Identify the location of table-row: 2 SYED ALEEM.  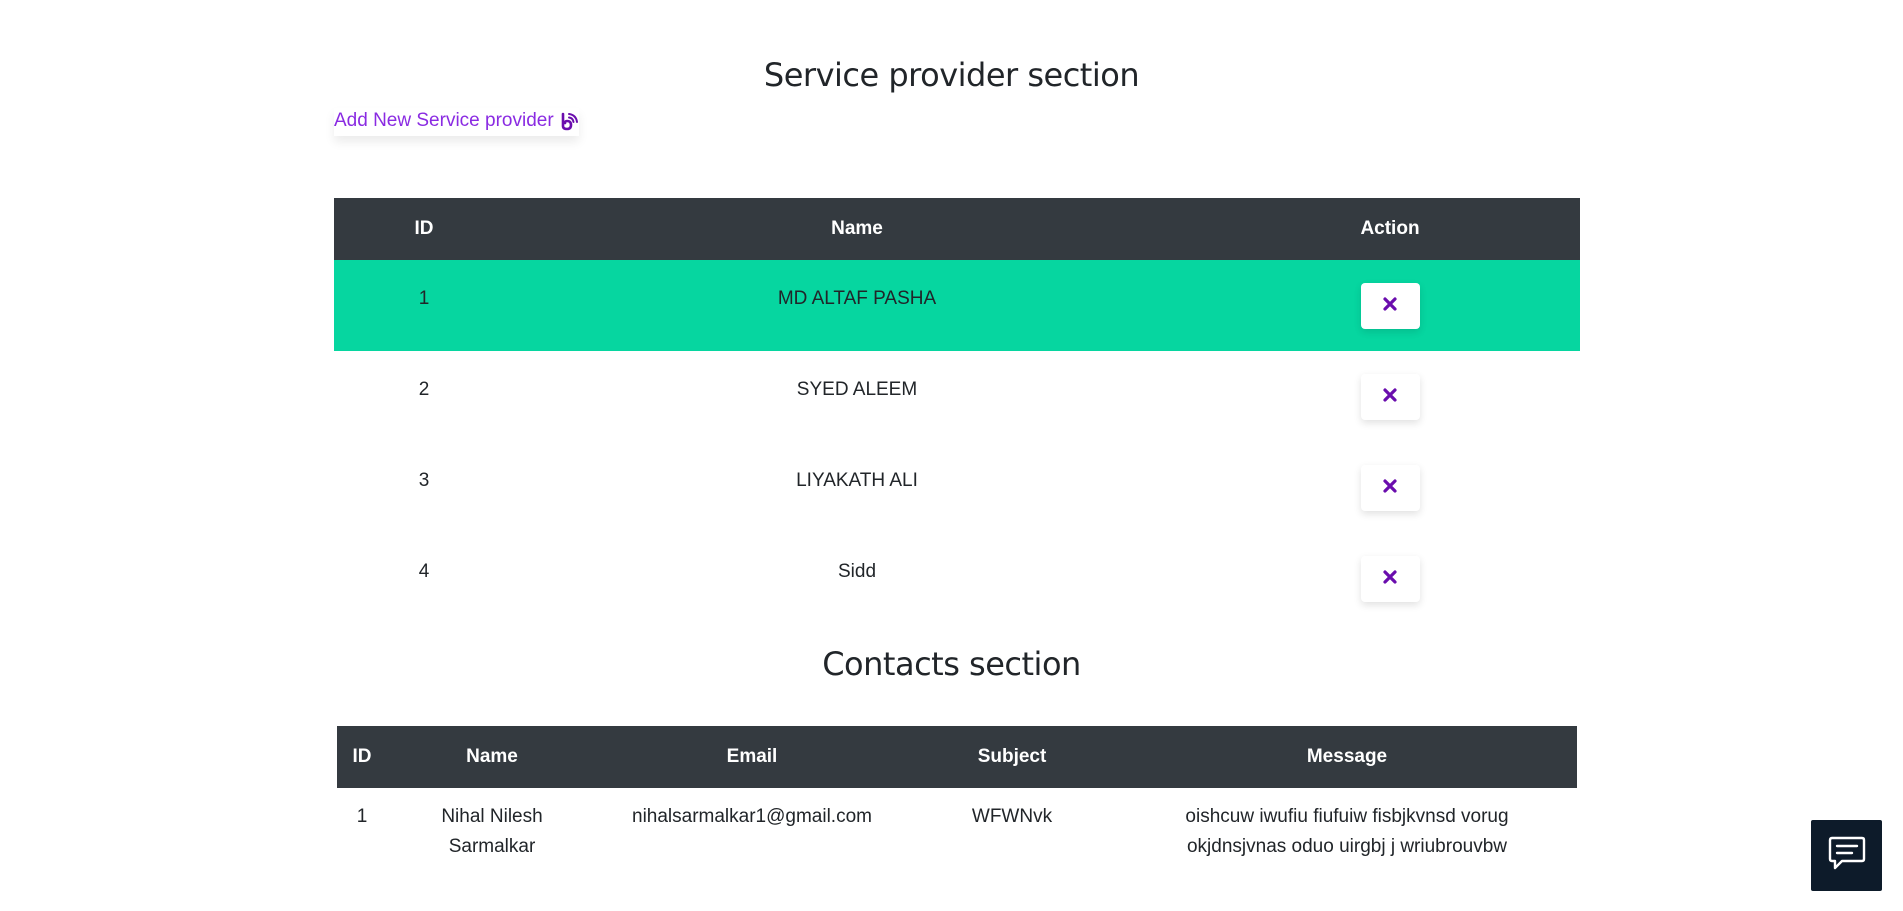
(957, 396).